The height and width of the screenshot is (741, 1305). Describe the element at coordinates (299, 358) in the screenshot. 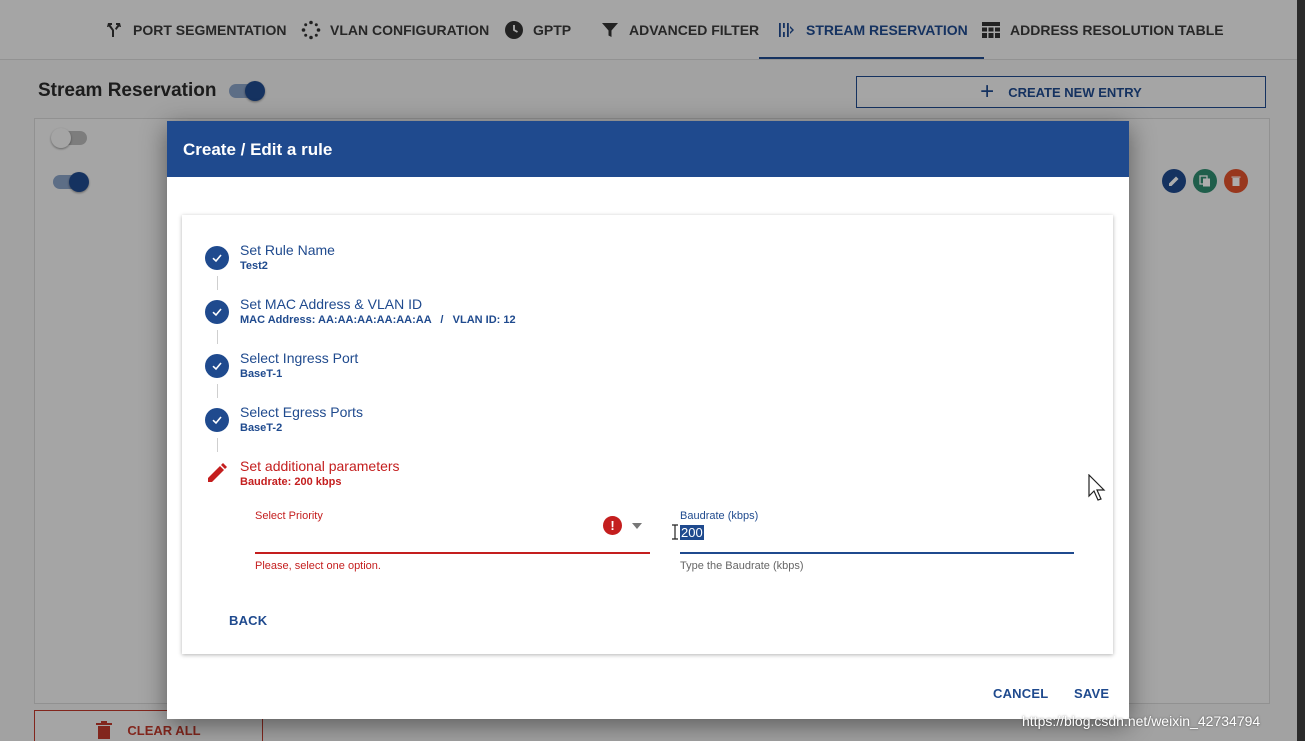

I see `step-title: Select Ingress Port` at that location.